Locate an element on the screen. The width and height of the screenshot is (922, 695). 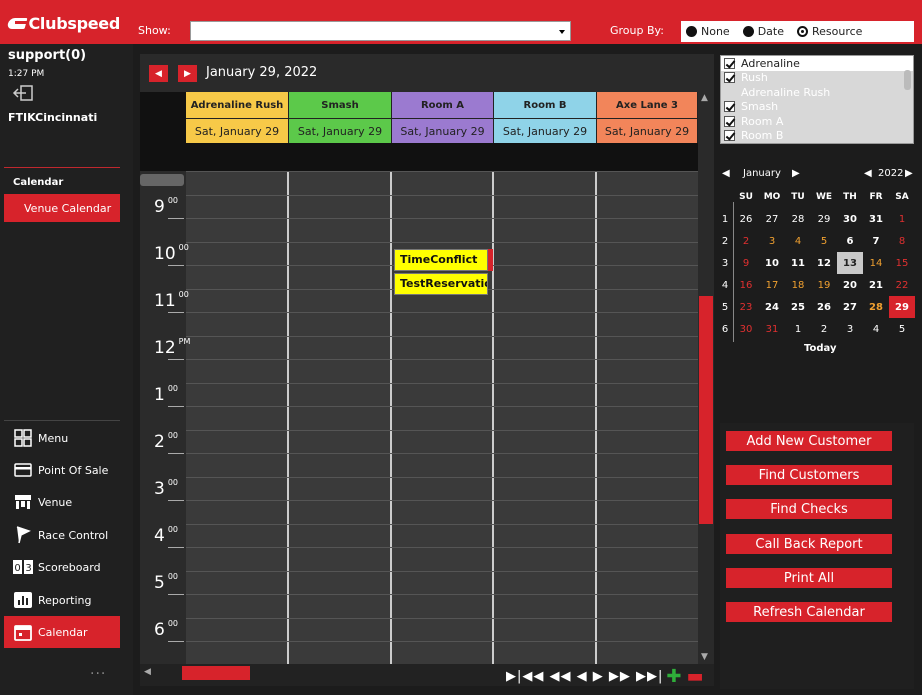
today-day: 13 is located at coordinates (850, 263).